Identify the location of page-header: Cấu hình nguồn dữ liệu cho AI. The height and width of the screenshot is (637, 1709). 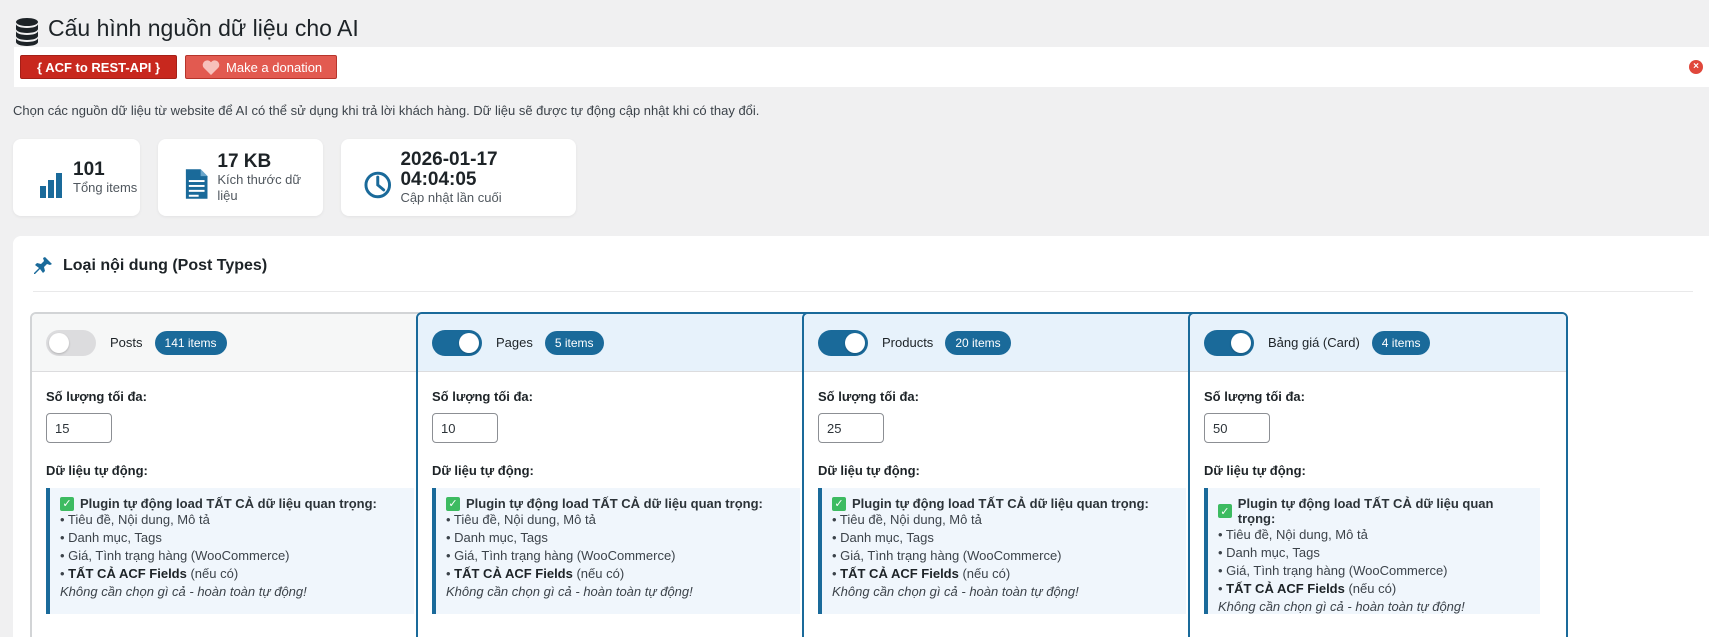
(186, 28).